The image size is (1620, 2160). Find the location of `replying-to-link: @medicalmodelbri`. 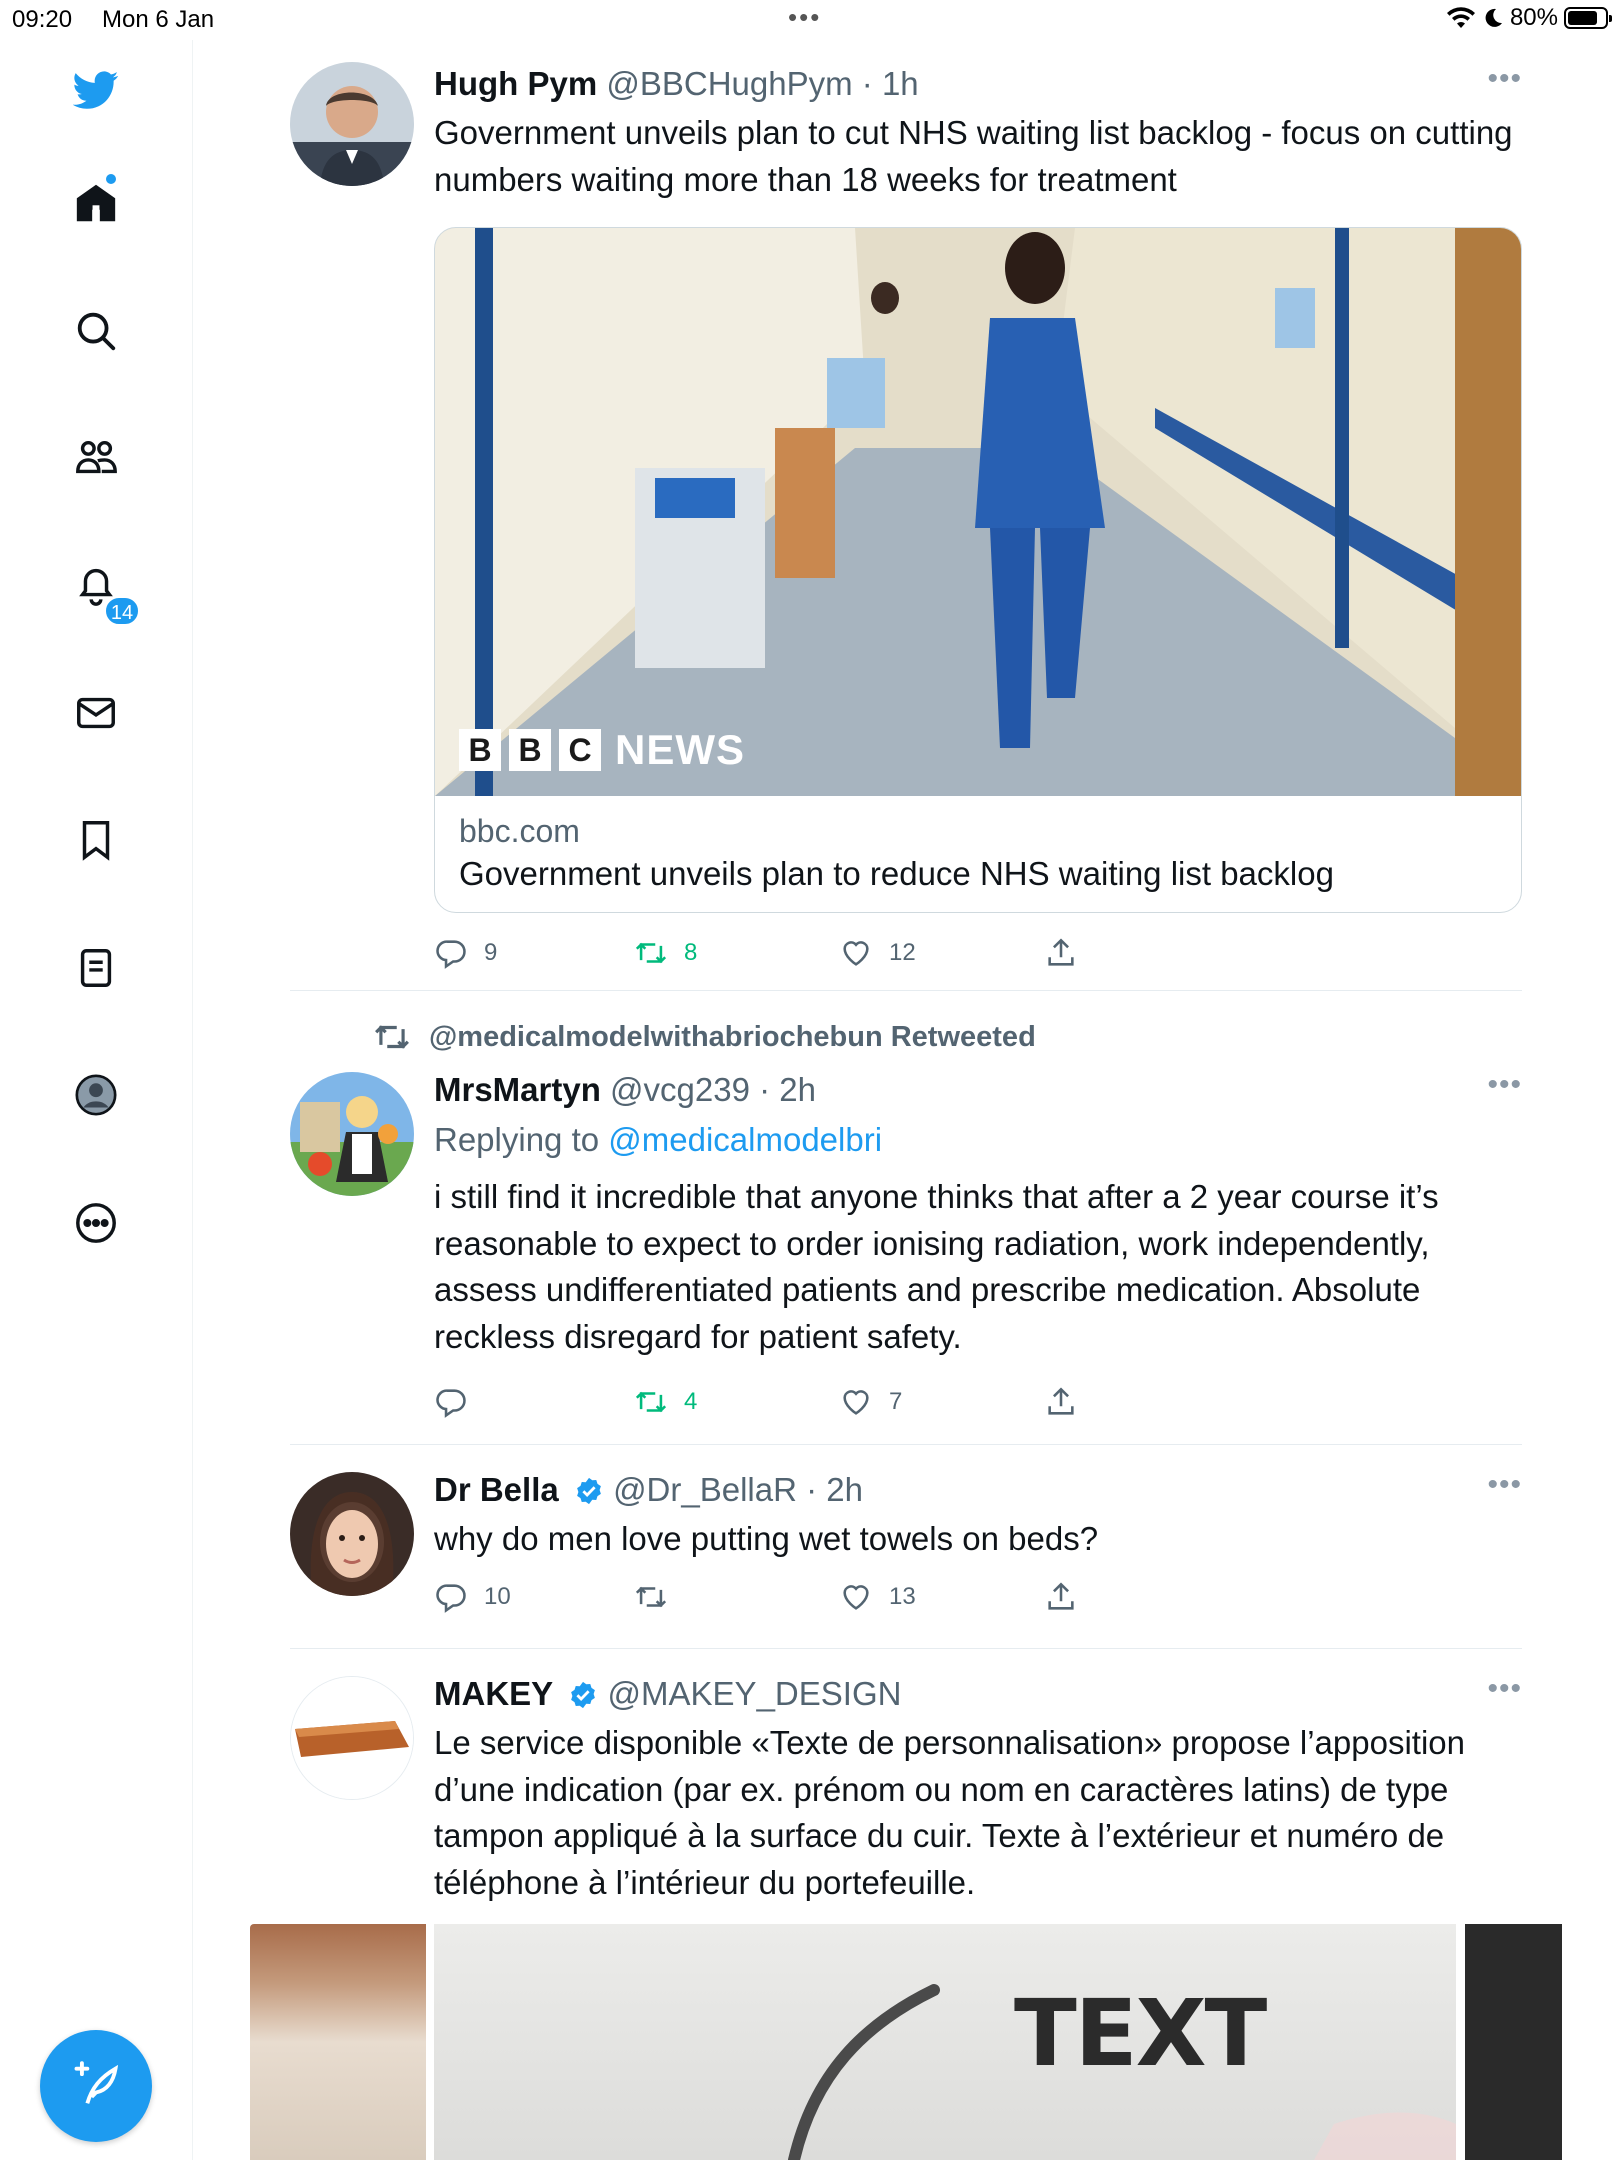

replying-to-link: @medicalmodelbri is located at coordinates (745, 1139).